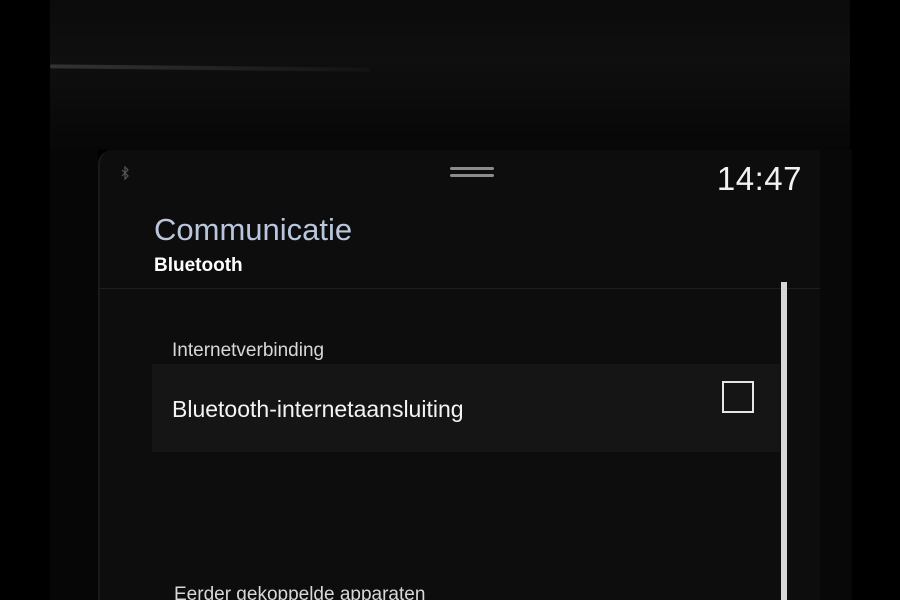  I want to click on header-divider, so click(460, 288).